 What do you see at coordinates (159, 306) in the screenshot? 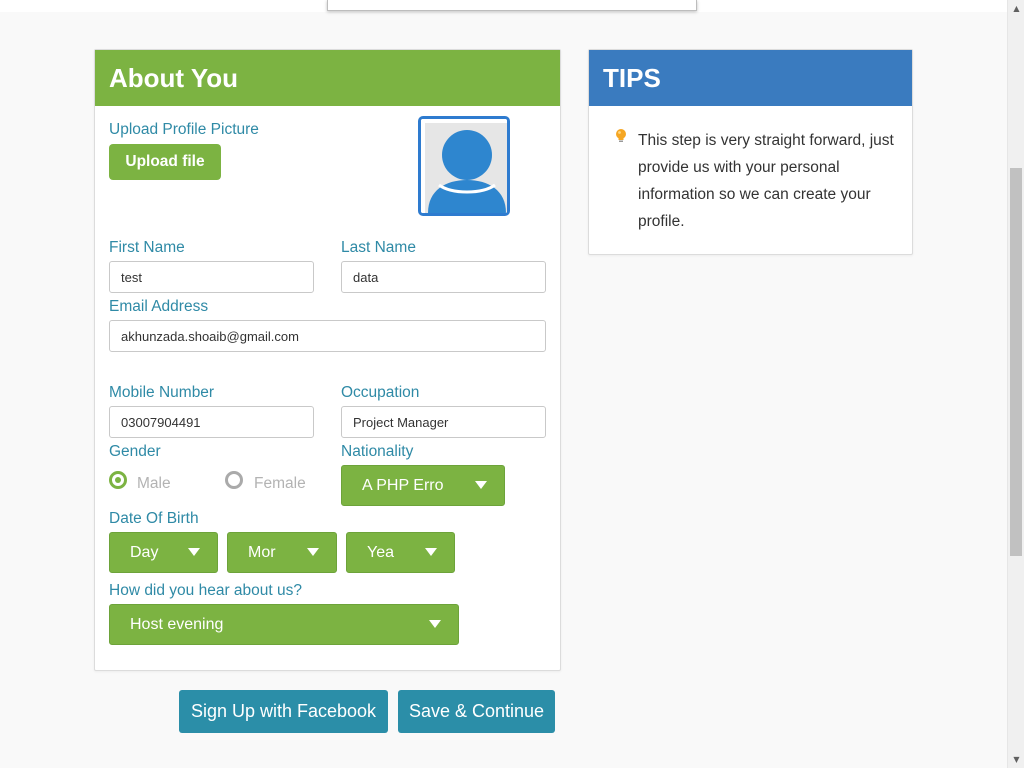
I see `email-label: Email Address` at bounding box center [159, 306].